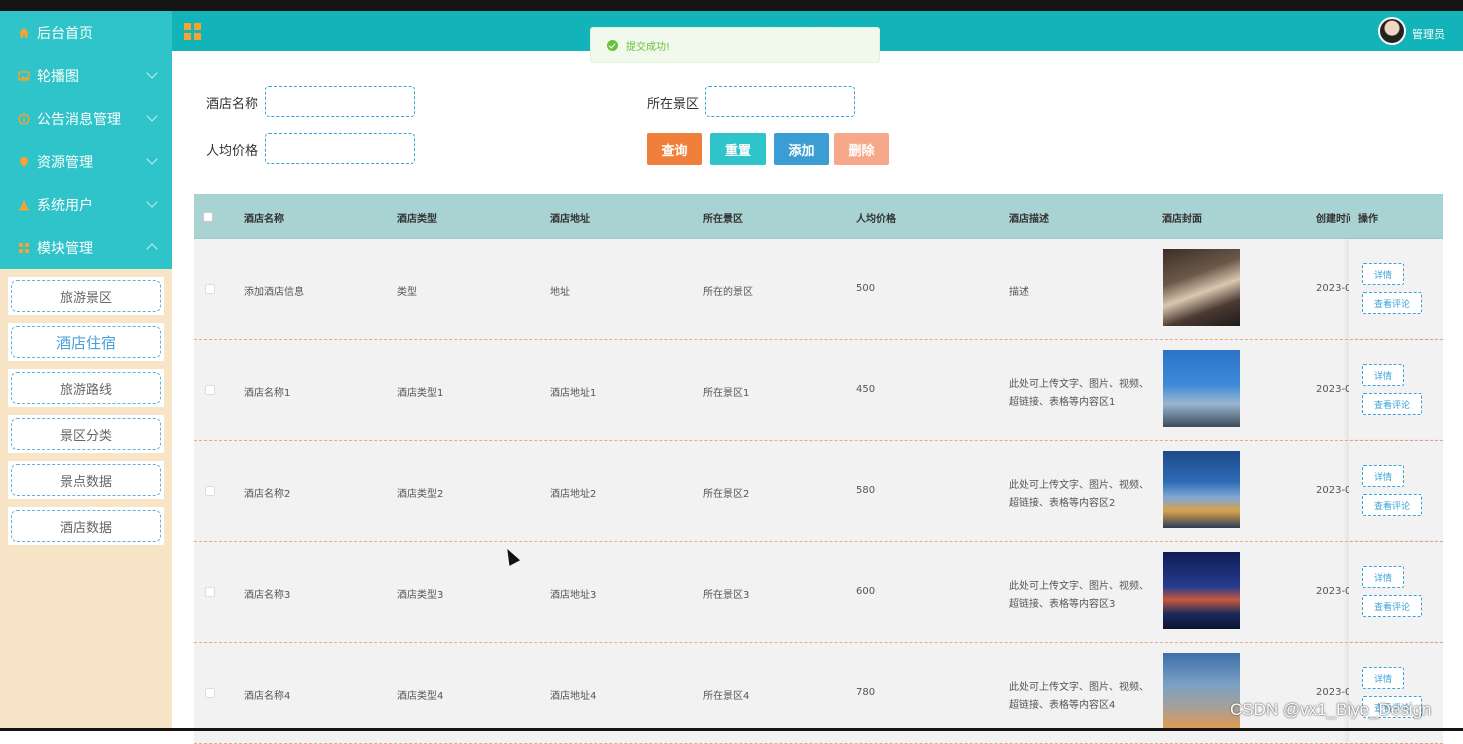  Describe the element at coordinates (726, 696) in the screenshot. I see `scenic-cell: 所在景区4` at that location.